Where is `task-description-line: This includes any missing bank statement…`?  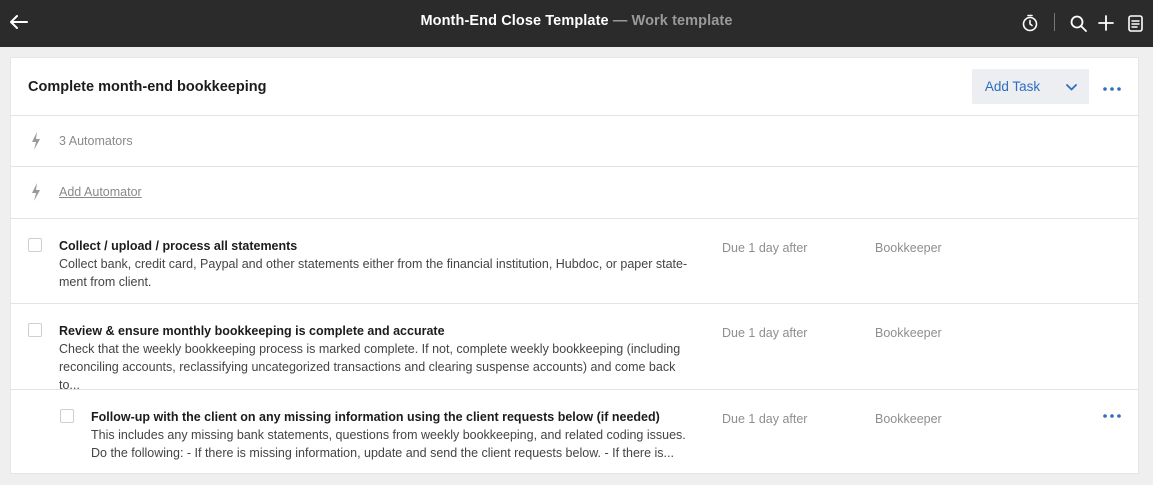
task-description-line: This includes any missing bank statement… is located at coordinates (388, 435).